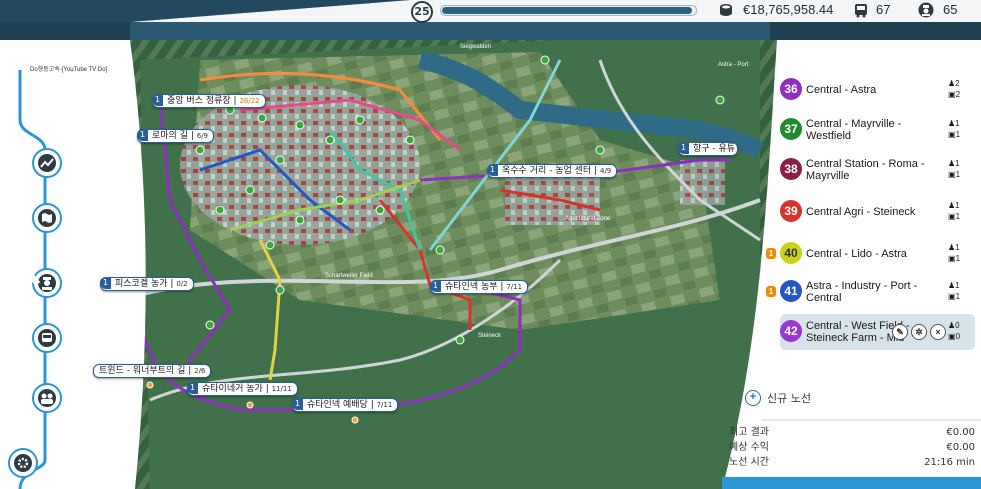  What do you see at coordinates (588, 219) in the screenshot?
I see `place-agri: Agricultural Zone` at bounding box center [588, 219].